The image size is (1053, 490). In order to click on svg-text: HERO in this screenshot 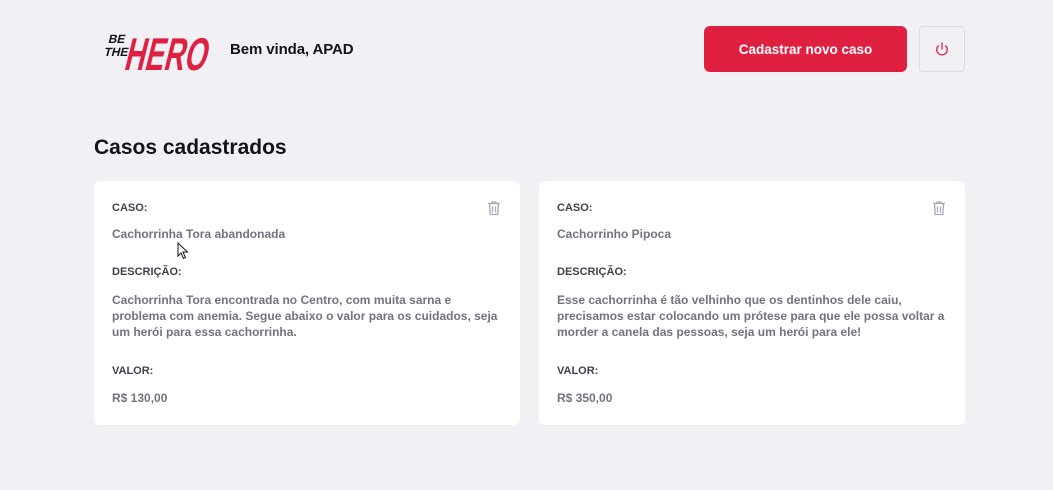, I will do `click(166, 50)`.